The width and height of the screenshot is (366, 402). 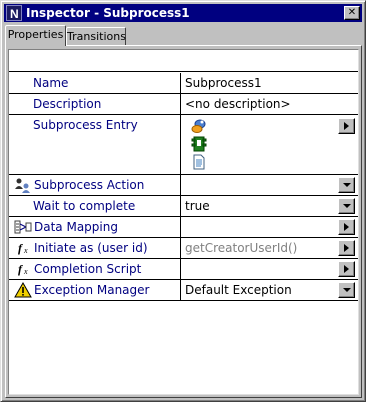 What do you see at coordinates (199, 144) in the screenshot?
I see `component-icon` at bounding box center [199, 144].